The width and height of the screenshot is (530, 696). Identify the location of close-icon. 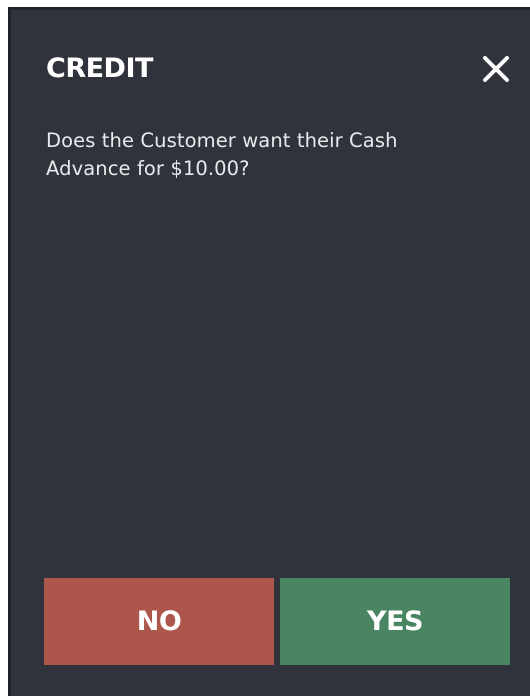
(496, 69).